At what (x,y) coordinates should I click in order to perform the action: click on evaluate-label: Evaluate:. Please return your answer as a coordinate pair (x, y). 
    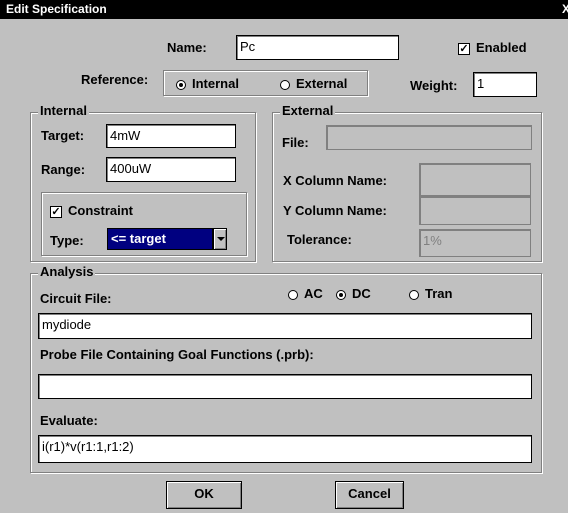
    Looking at the image, I should click on (69, 420).